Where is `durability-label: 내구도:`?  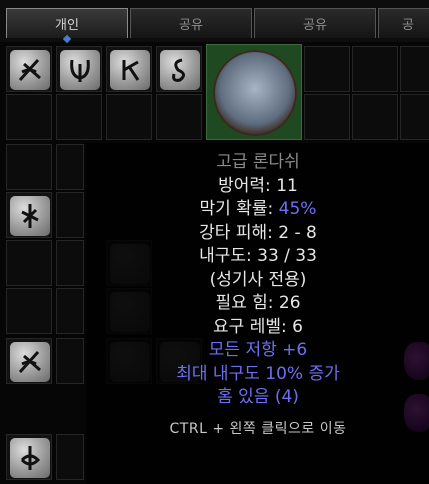
durability-label: 내구도: is located at coordinates (225, 256).